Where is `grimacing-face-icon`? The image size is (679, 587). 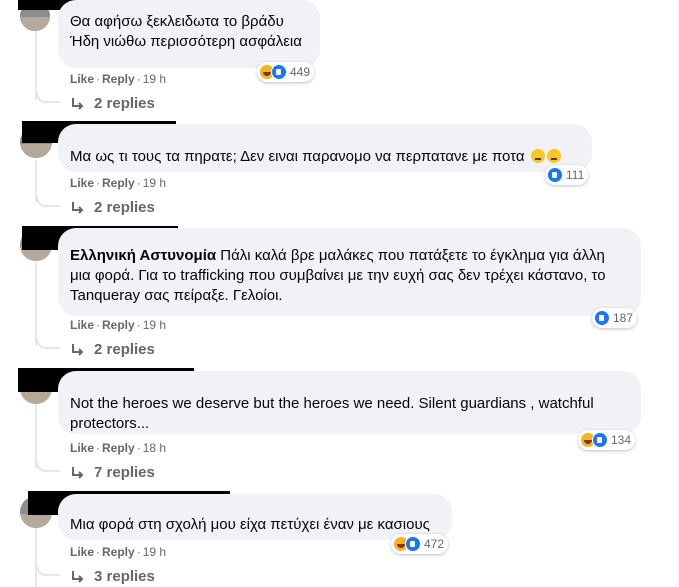
grimacing-face-icon is located at coordinates (553, 156).